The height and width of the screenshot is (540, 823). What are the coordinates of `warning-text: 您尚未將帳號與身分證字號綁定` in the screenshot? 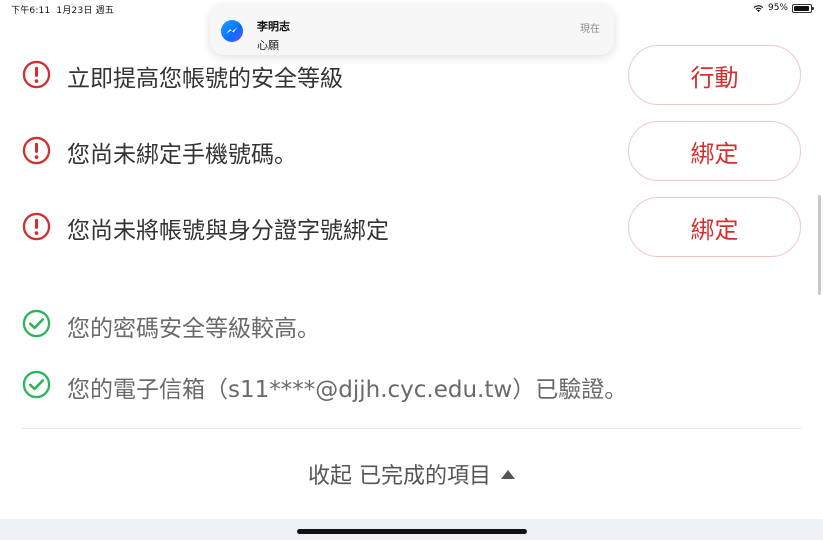 It's located at (228, 231).